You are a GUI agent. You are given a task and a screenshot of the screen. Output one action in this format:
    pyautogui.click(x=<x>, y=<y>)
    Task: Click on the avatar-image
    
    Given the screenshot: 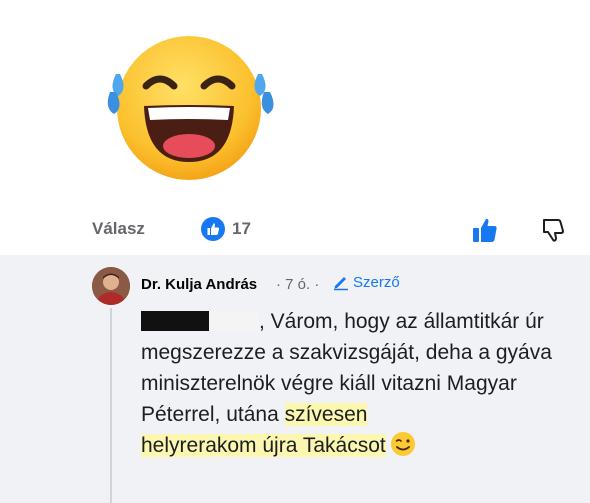 What is the action you would take?
    pyautogui.click(x=111, y=286)
    